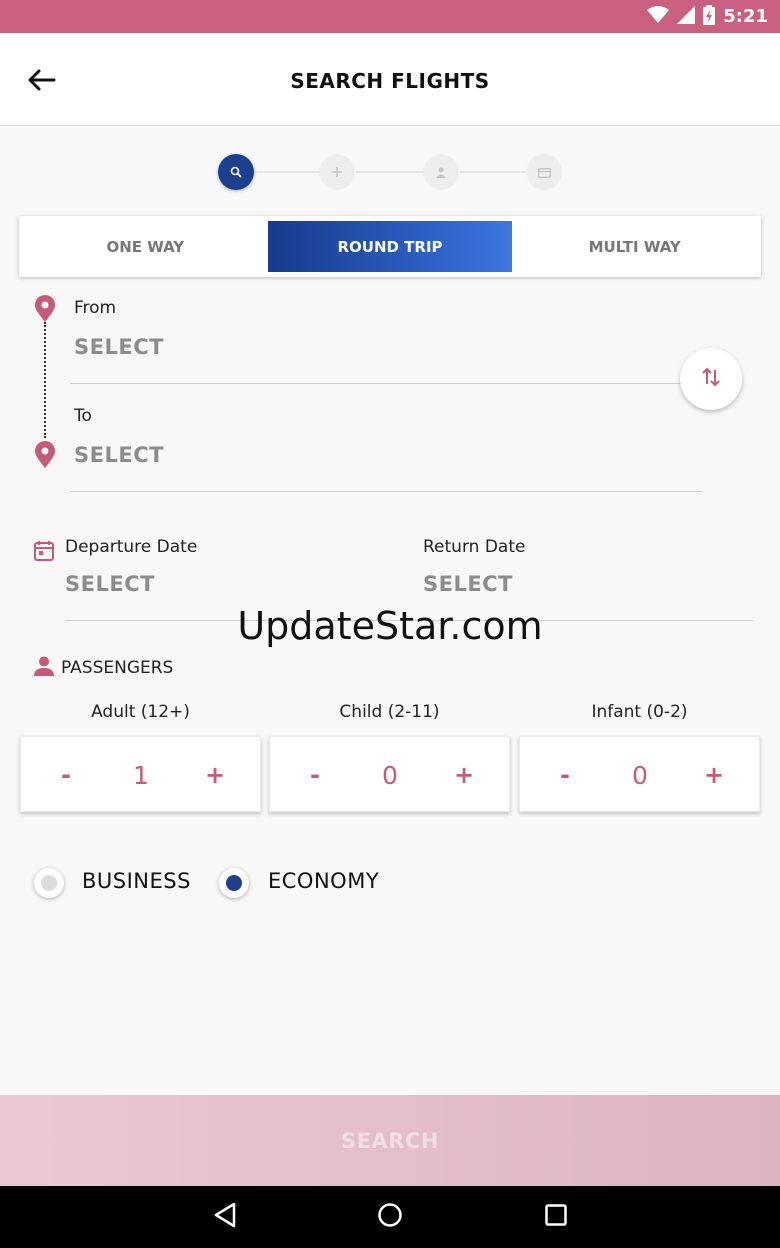  What do you see at coordinates (110, 584) in the screenshot?
I see `departure-date-field: SELECT` at bounding box center [110, 584].